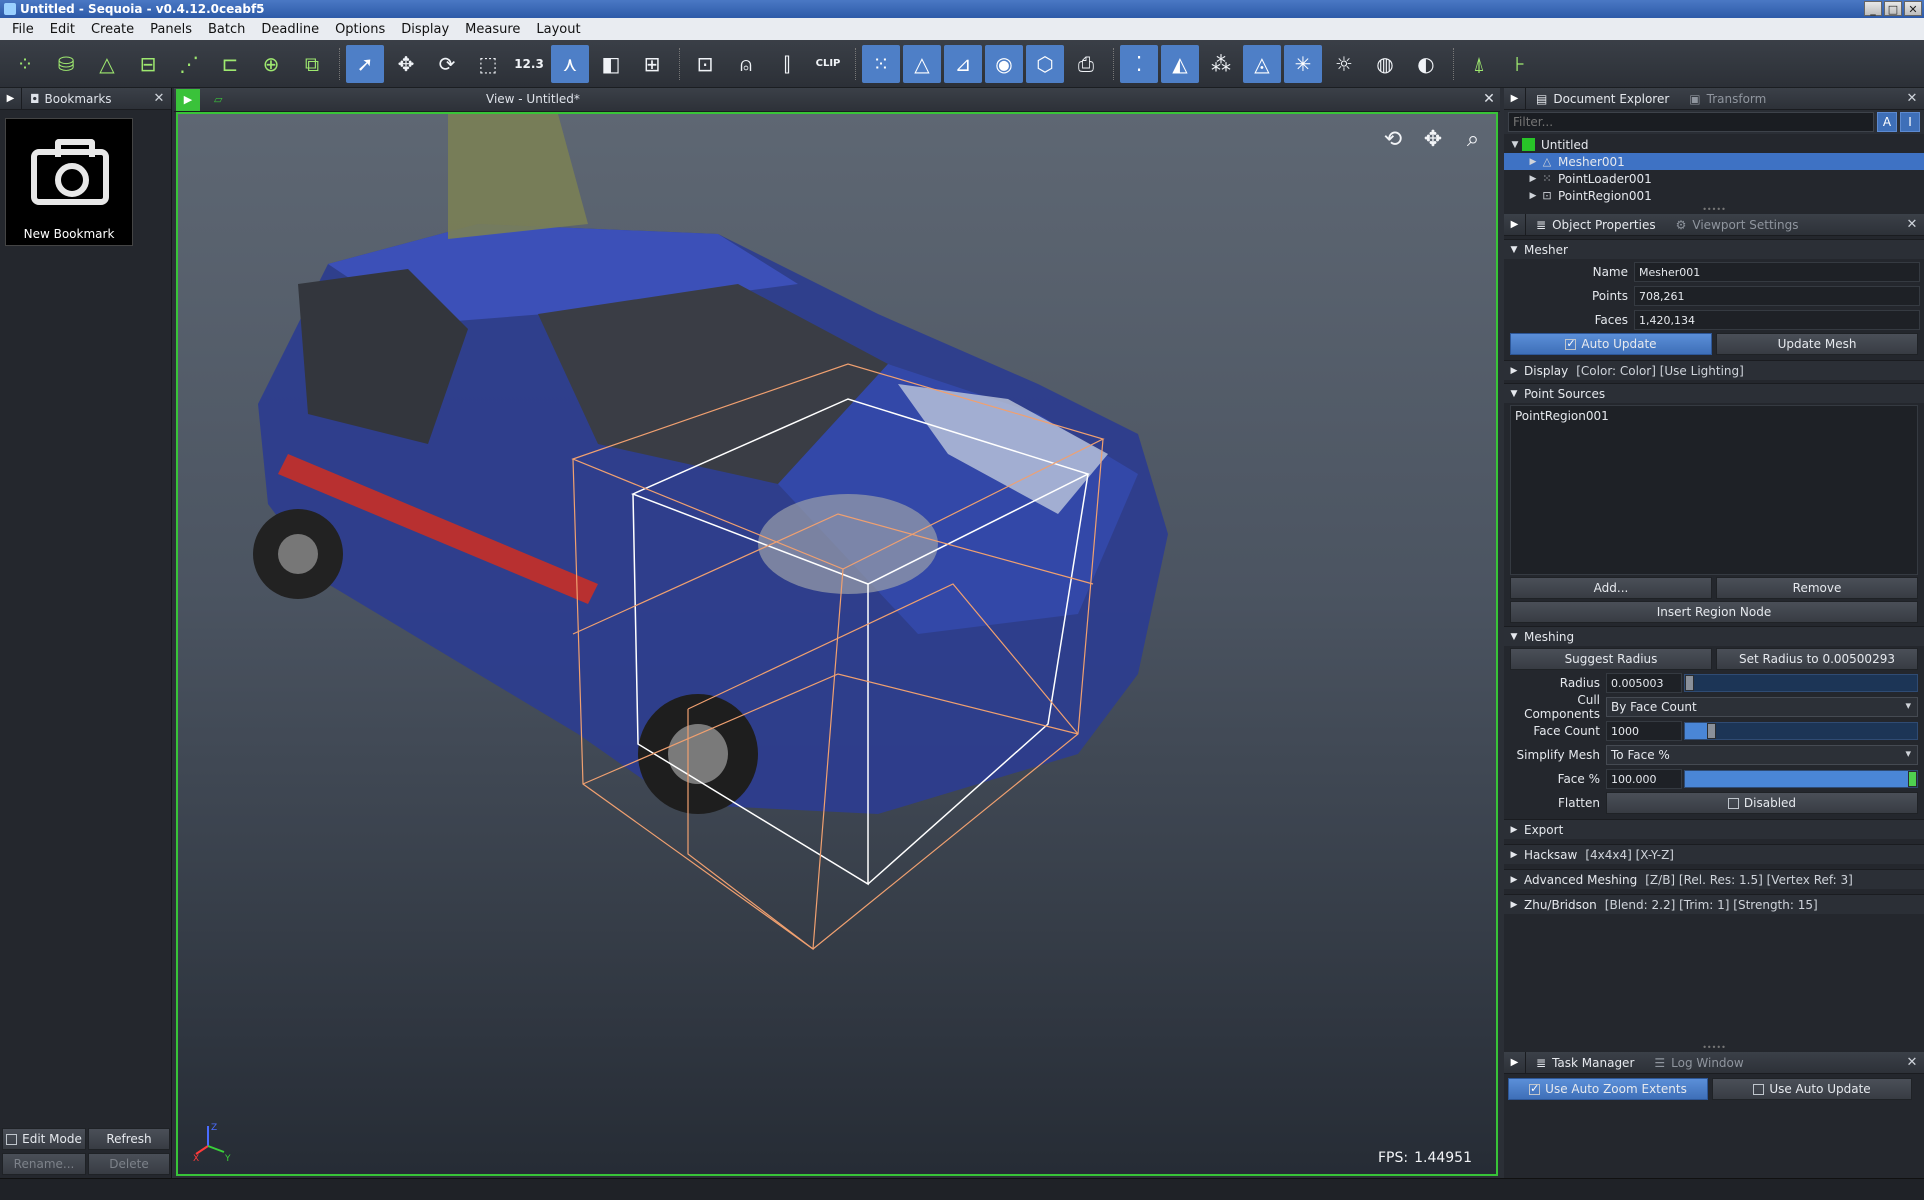 Image resolution: width=1924 pixels, height=1200 pixels. I want to click on axis-tool-icon: ⋏, so click(570, 63).